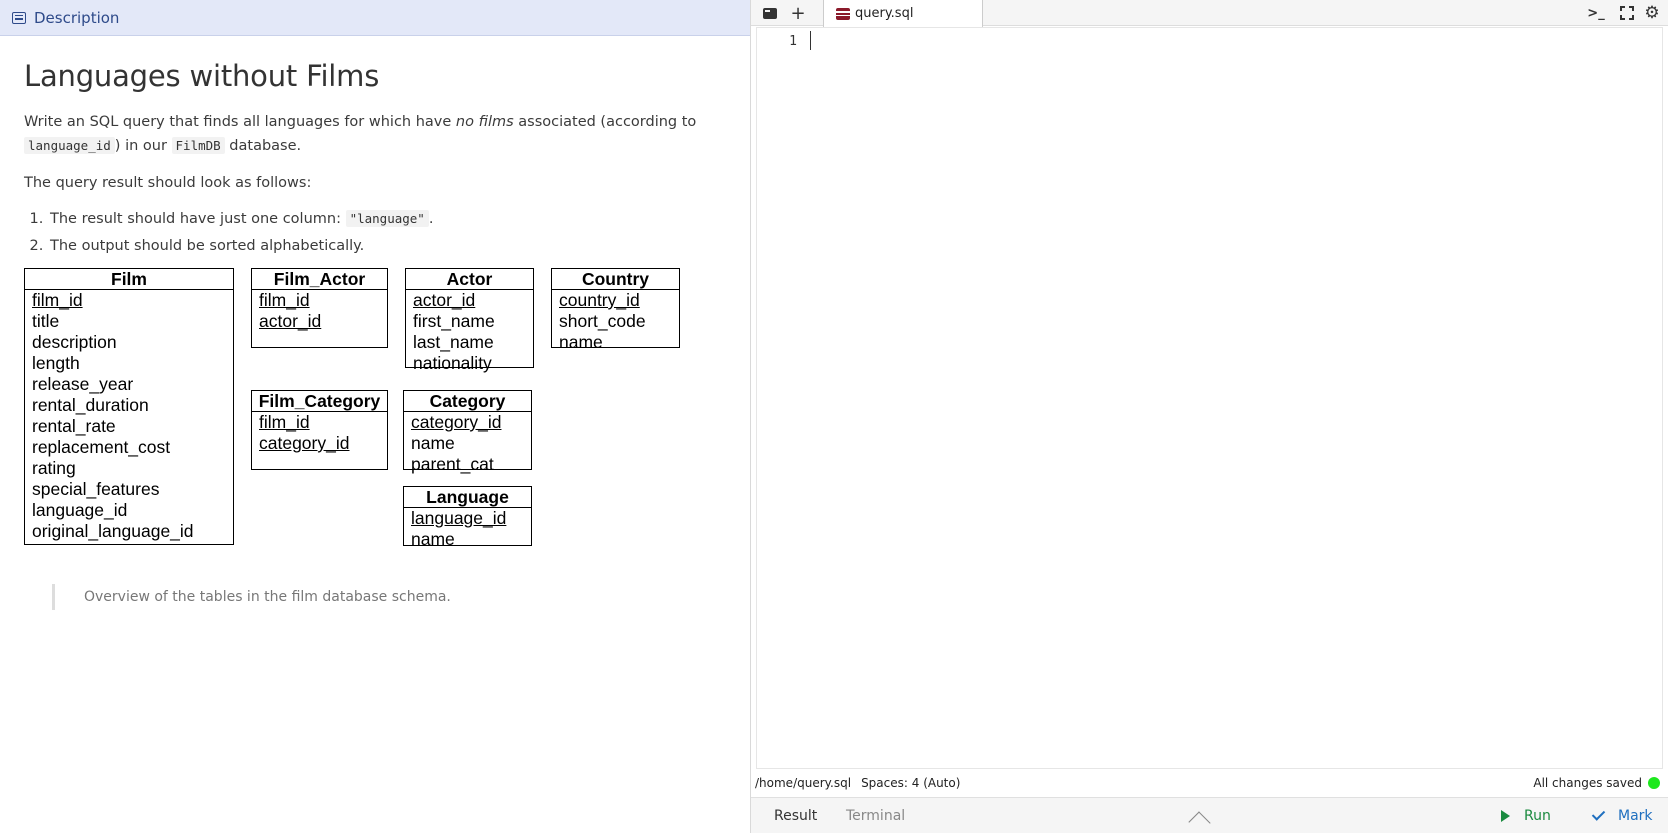 The image size is (1668, 833). Describe the element at coordinates (1587, 783) in the screenshot. I see `save-status: All changes saved` at that location.